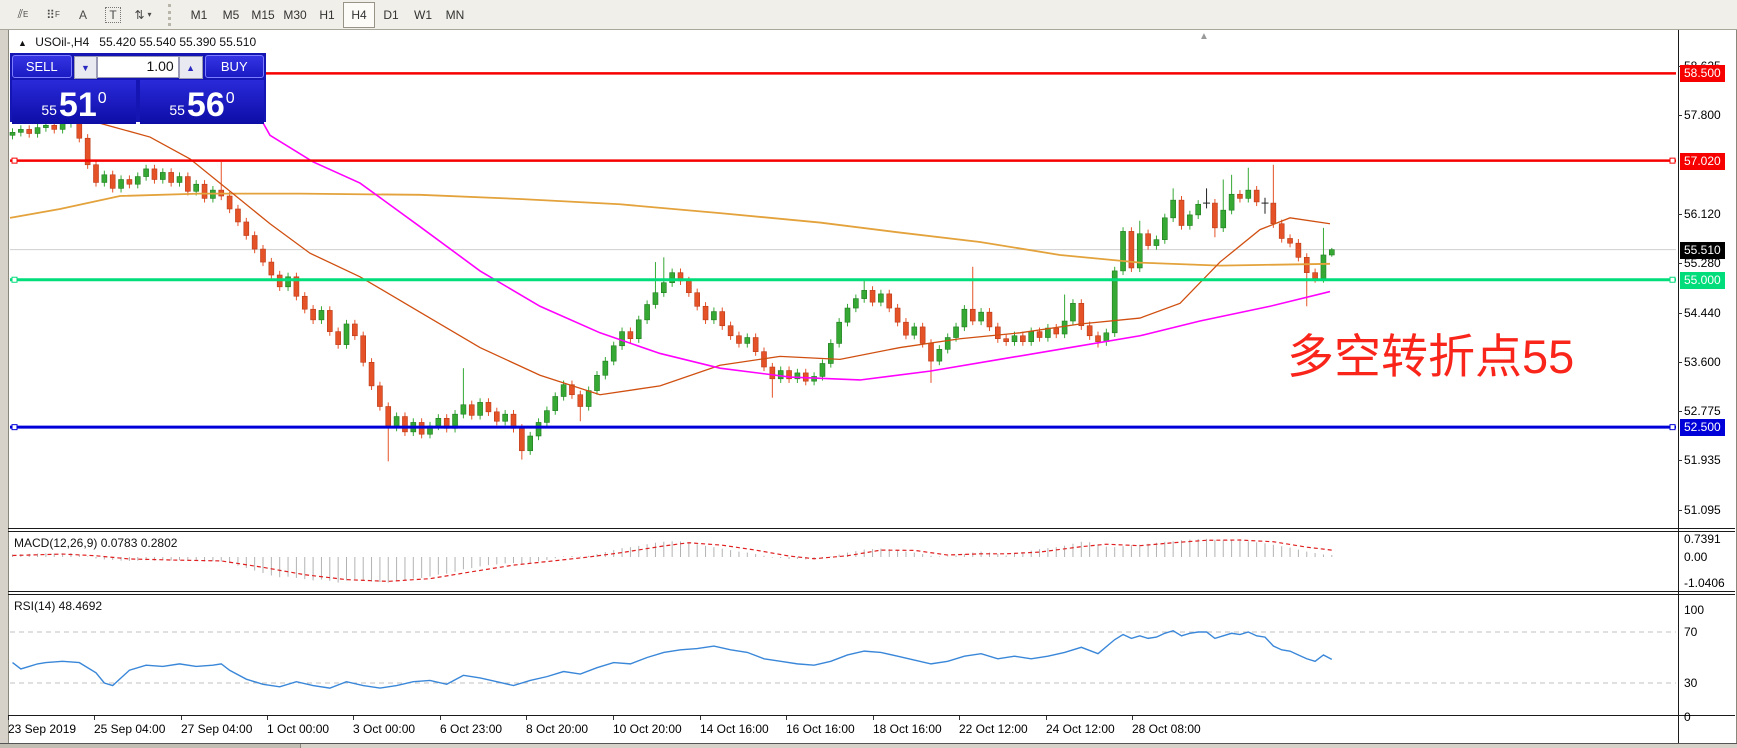  What do you see at coordinates (190, 67) in the screenshot?
I see `volume-up-button: ▲` at bounding box center [190, 67].